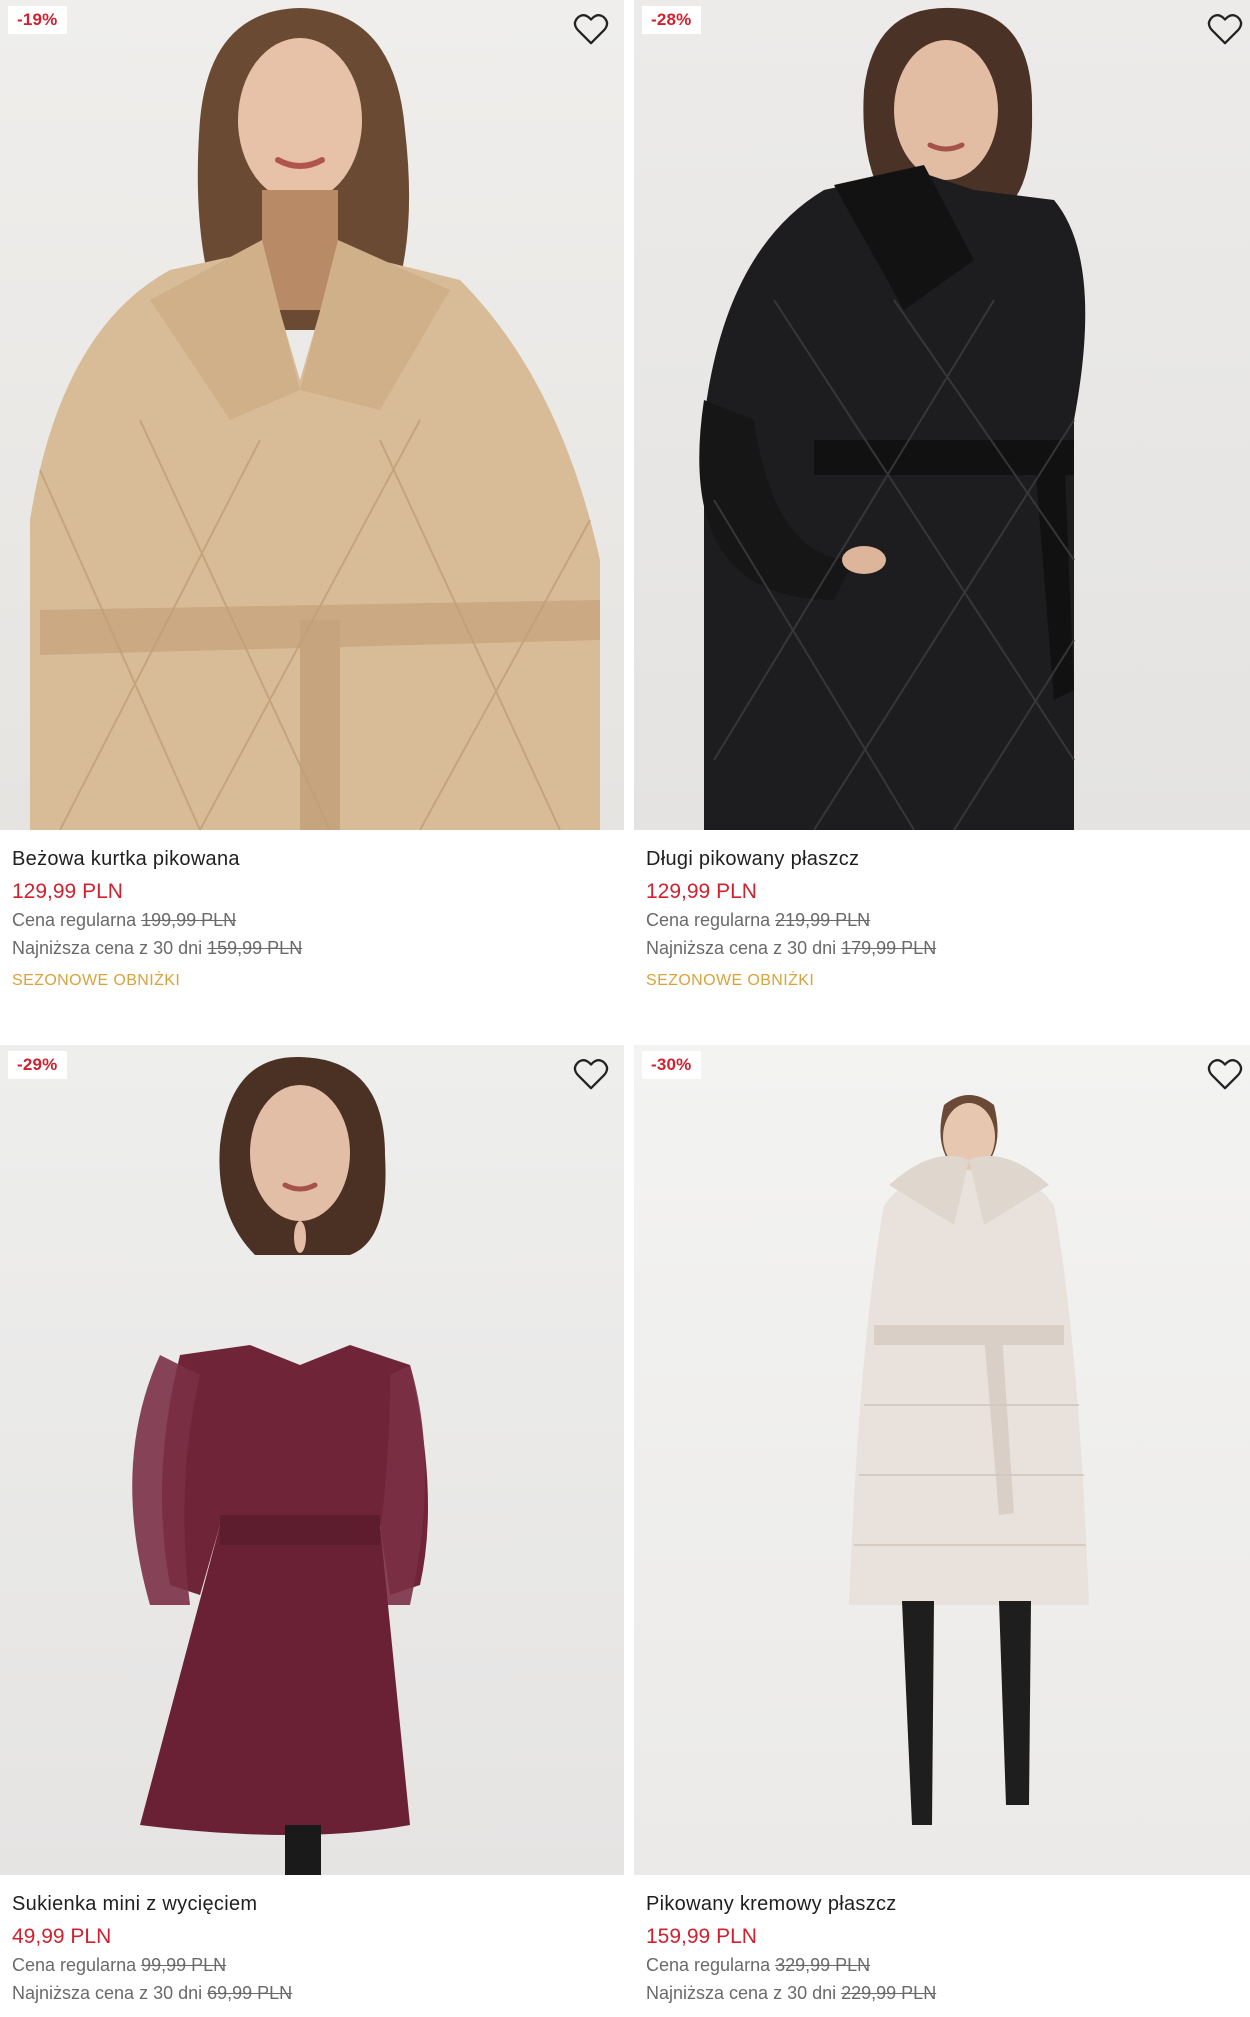 The width and height of the screenshot is (1250, 2017). Describe the element at coordinates (823, 1965) in the screenshot. I see `regular-price-value: 329,99 PLN` at that location.